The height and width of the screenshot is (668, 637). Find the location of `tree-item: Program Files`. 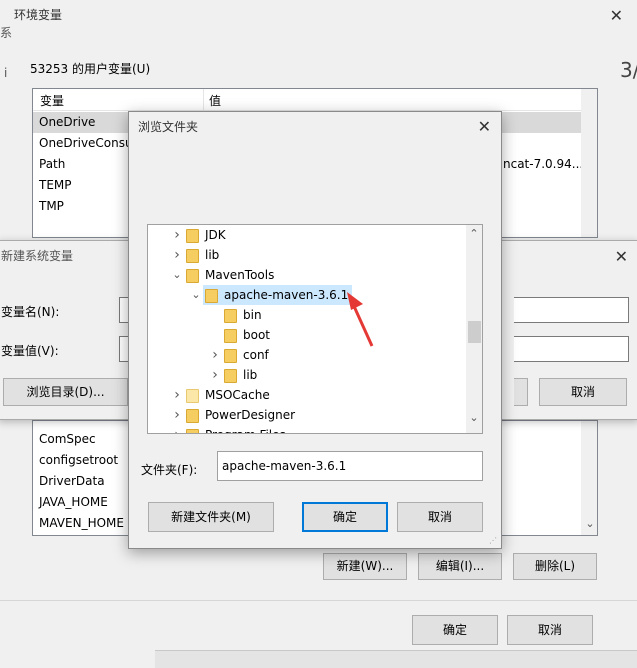

tree-item: Program Files is located at coordinates (237, 429).